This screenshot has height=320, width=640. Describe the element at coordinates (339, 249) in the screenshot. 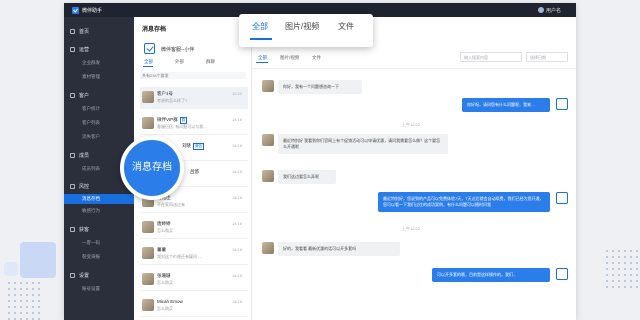

I see `message-bubble: 好的，我看看 最新优惠的话可以开多套吗` at that location.